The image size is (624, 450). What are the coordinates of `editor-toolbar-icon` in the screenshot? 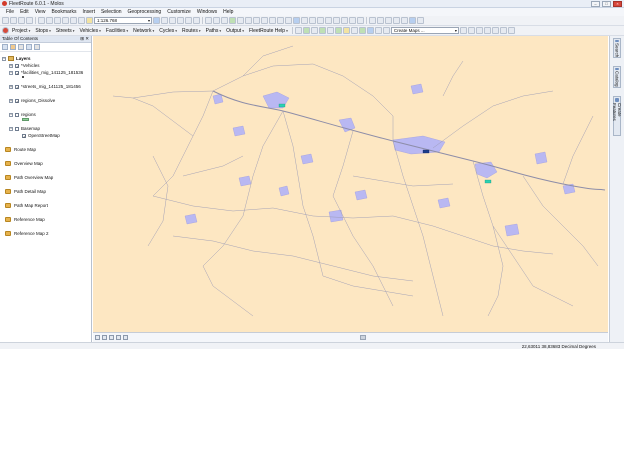 It's located at (156, 20).